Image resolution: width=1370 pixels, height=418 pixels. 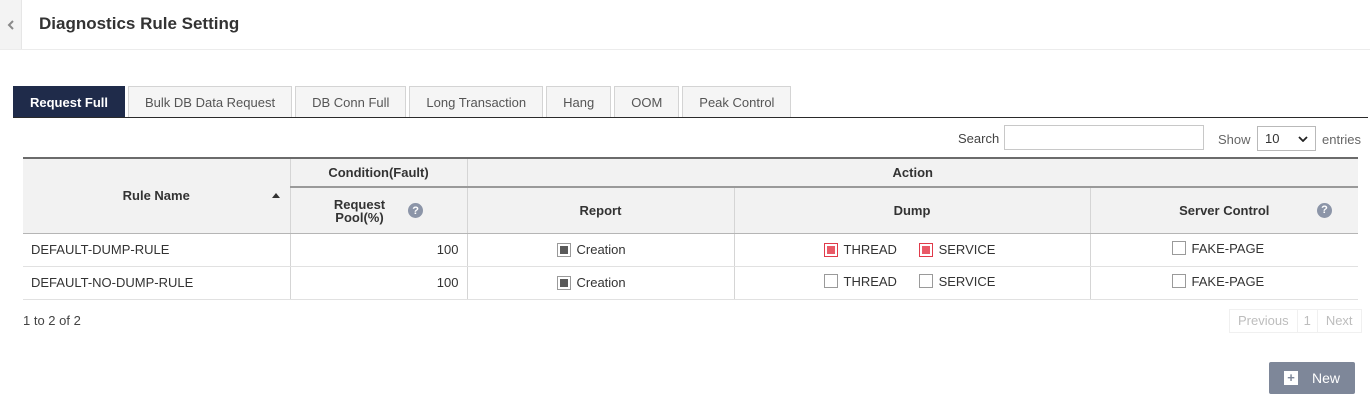 What do you see at coordinates (275, 195) in the screenshot?
I see `sort-ascending-icon` at bounding box center [275, 195].